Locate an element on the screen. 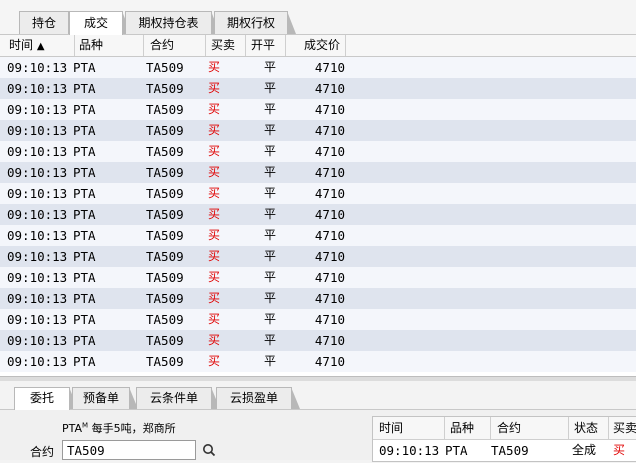 Image resolution: width=636 pixels, height=463 pixels. tab-positions: 持仓 is located at coordinates (48, 22).